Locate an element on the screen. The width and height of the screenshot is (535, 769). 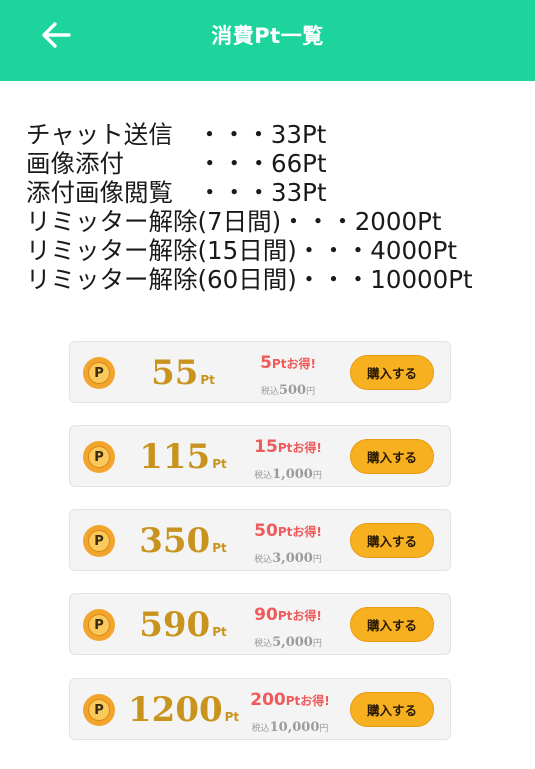
plan-price: 税込3,000円 is located at coordinates (288, 556).